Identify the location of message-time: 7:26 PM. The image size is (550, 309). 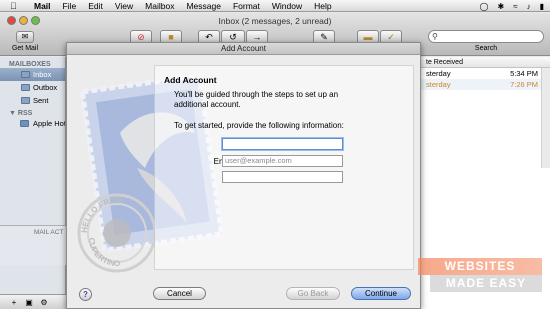
(524, 84).